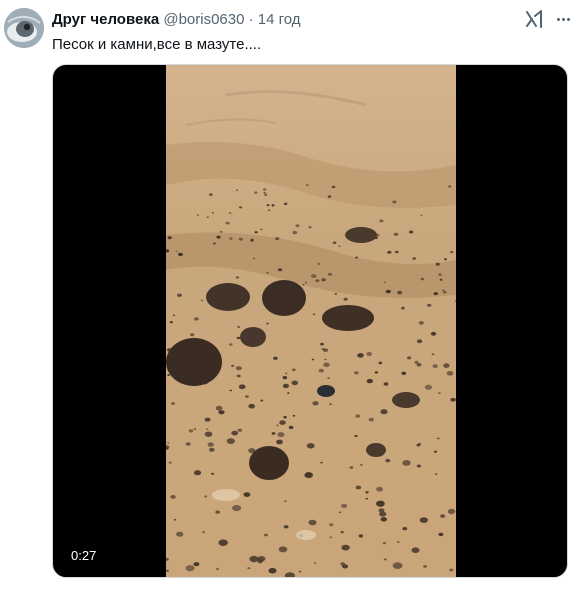 The image size is (578, 590). I want to click on grok-icon, so click(534, 19).